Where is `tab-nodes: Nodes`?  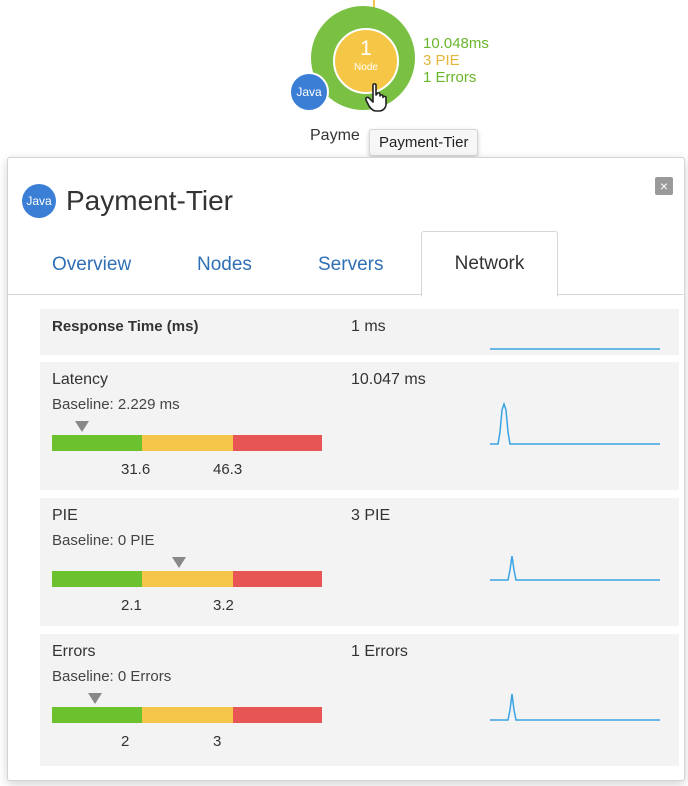
tab-nodes: Nodes is located at coordinates (224, 265).